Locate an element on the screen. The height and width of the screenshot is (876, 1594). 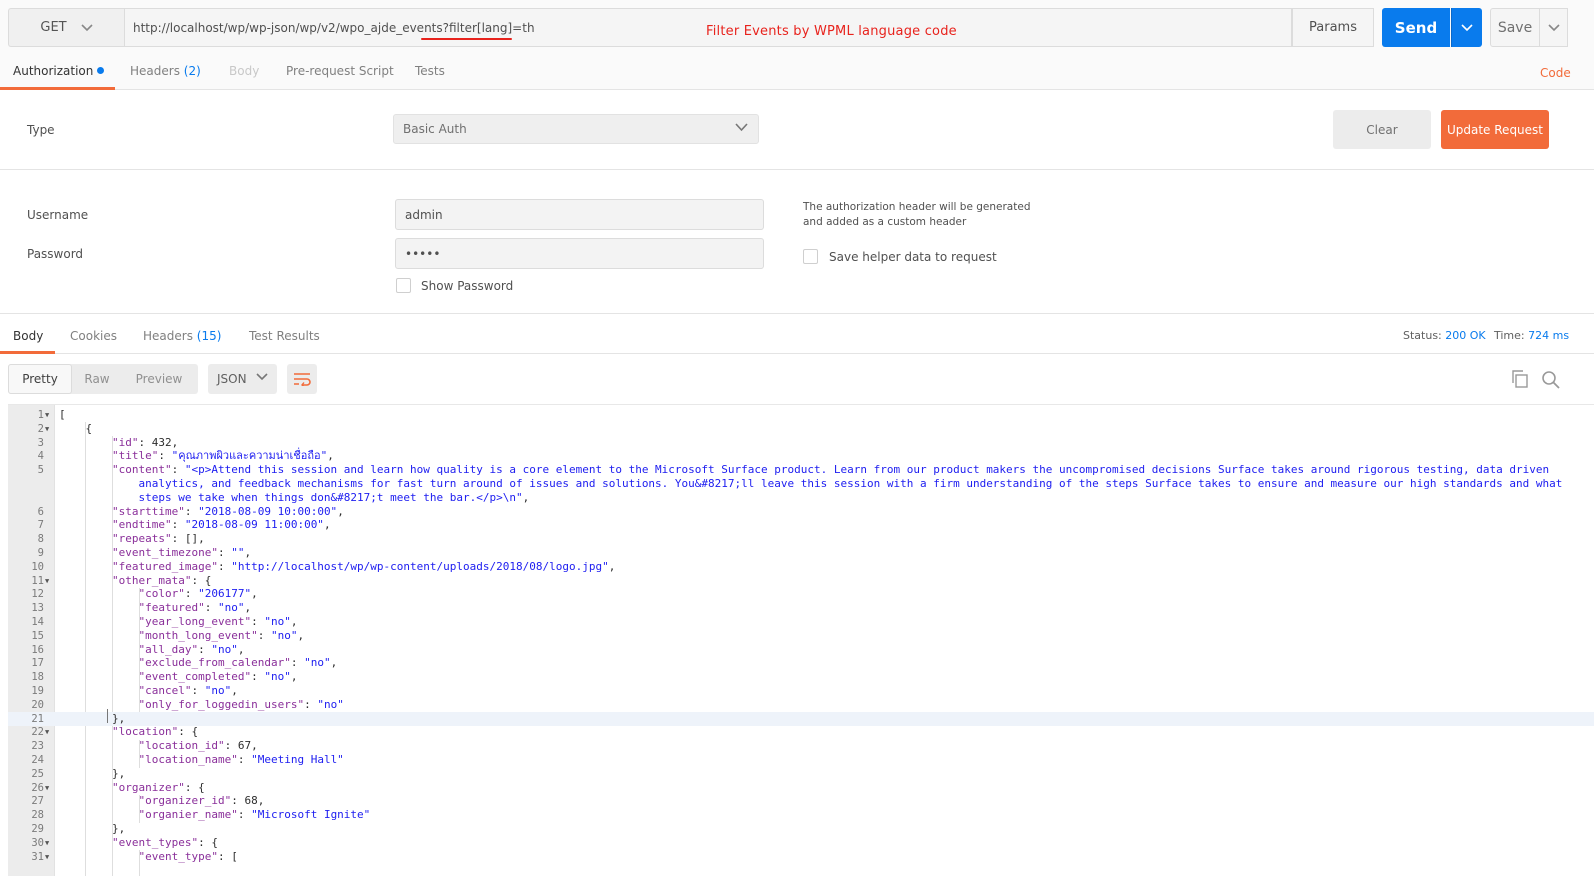
line-number: 17 is located at coordinates (37, 663).